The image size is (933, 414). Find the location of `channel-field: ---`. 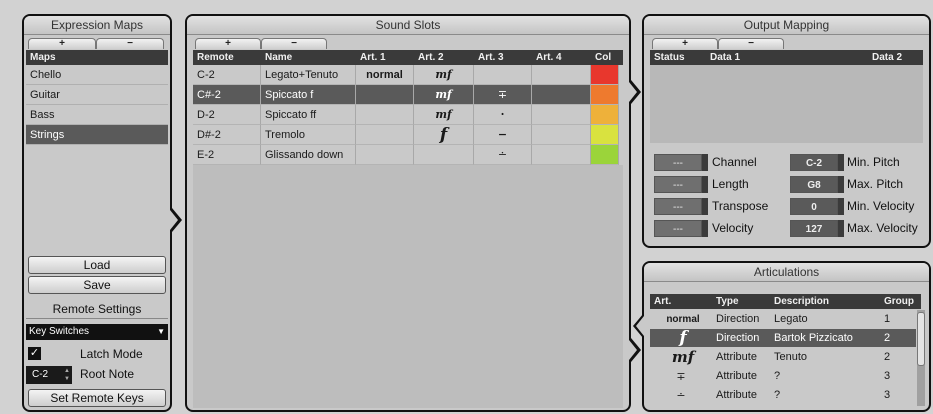

channel-field: --- is located at coordinates (678, 162).